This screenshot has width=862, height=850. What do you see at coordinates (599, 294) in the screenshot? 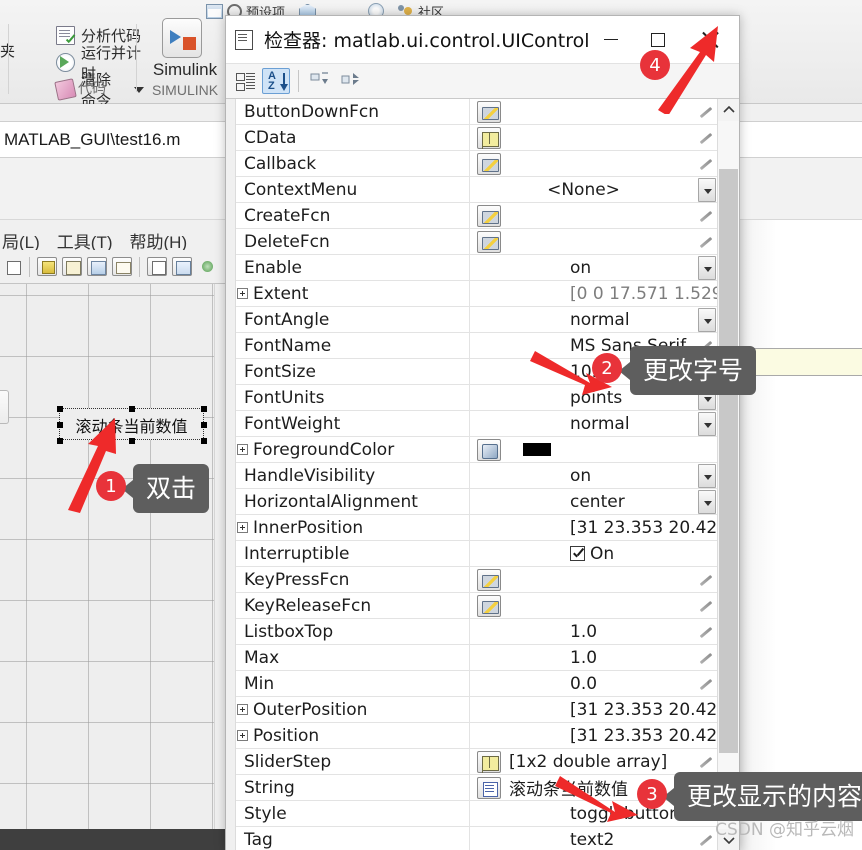
I see `property-value-cell: [0 0 17.571 1.529]` at bounding box center [599, 294].